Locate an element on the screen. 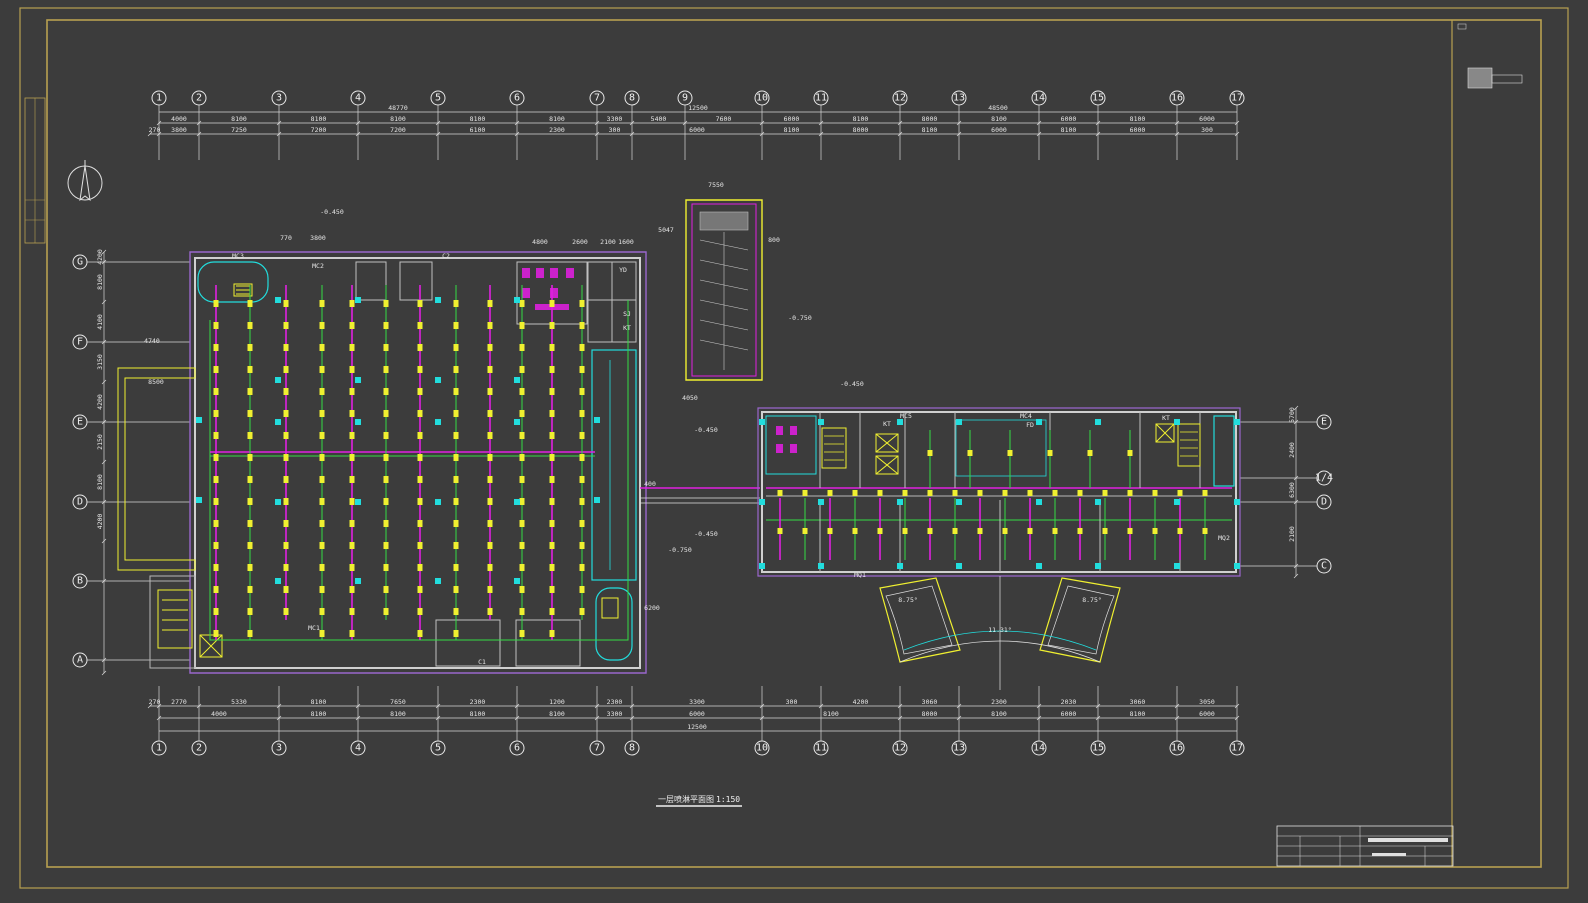 This screenshot has width=1588, height=903. axis-bubble-top: 4 is located at coordinates (358, 125).